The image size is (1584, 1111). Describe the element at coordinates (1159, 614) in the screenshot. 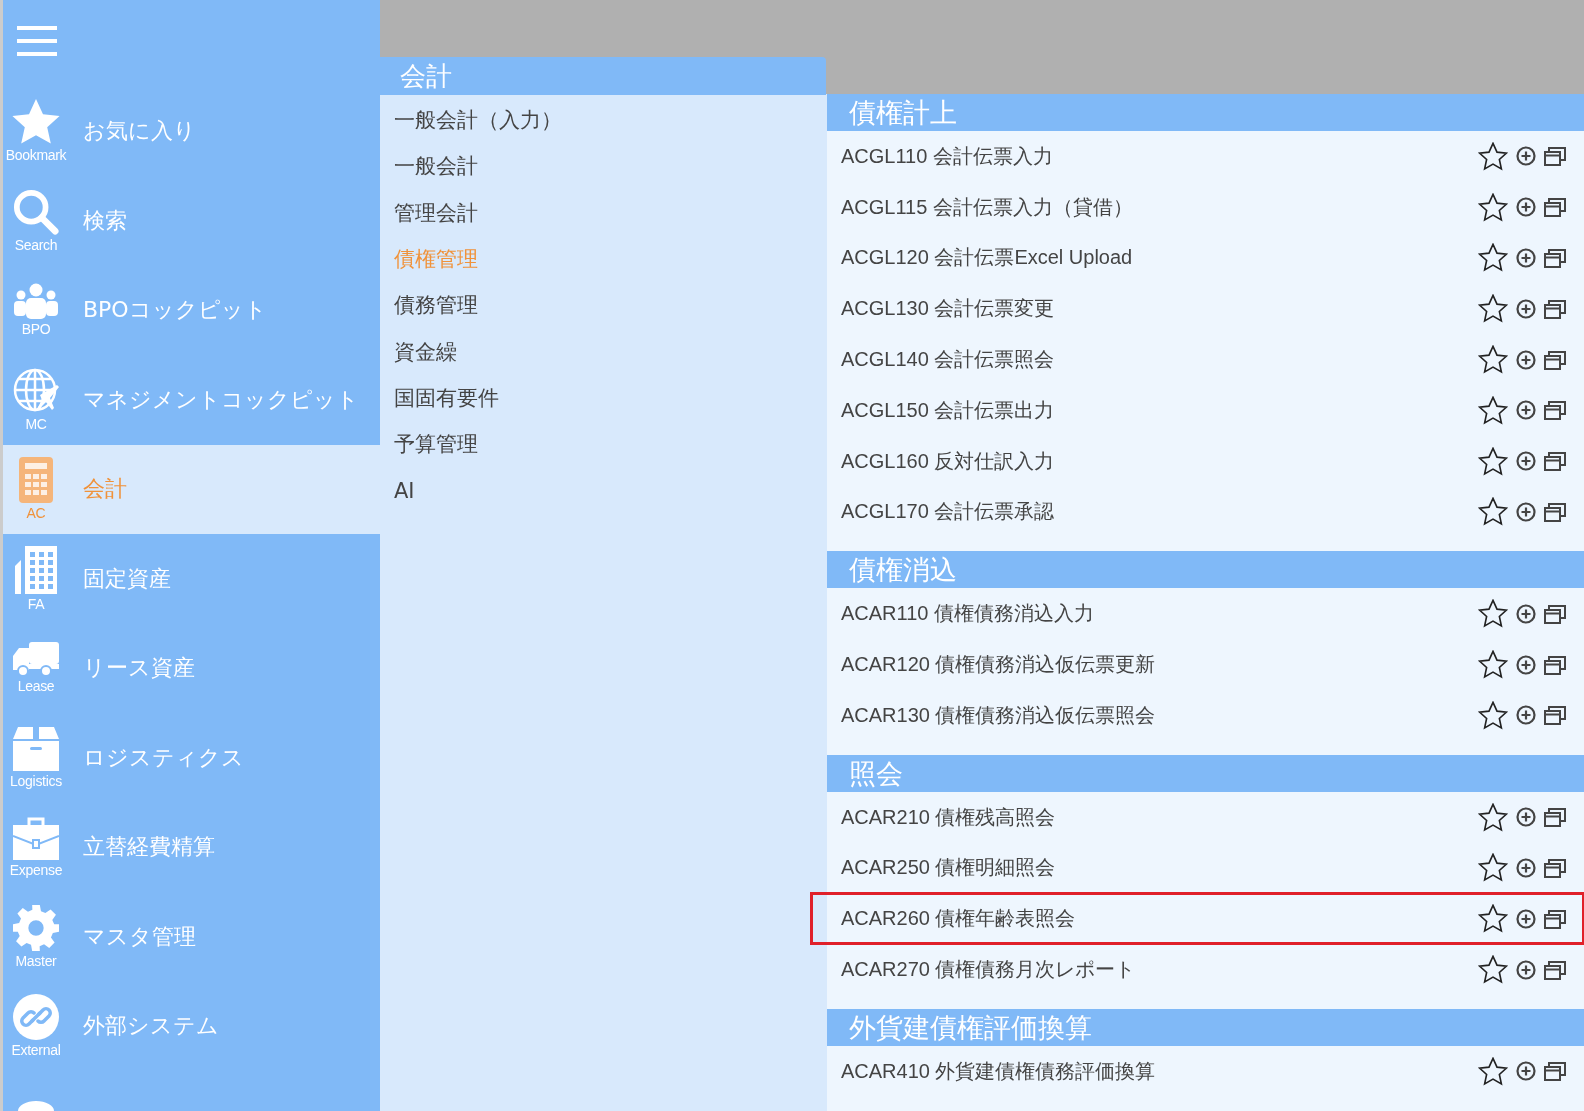

I see `program-link: ACAR110 債権債務消込入力` at that location.